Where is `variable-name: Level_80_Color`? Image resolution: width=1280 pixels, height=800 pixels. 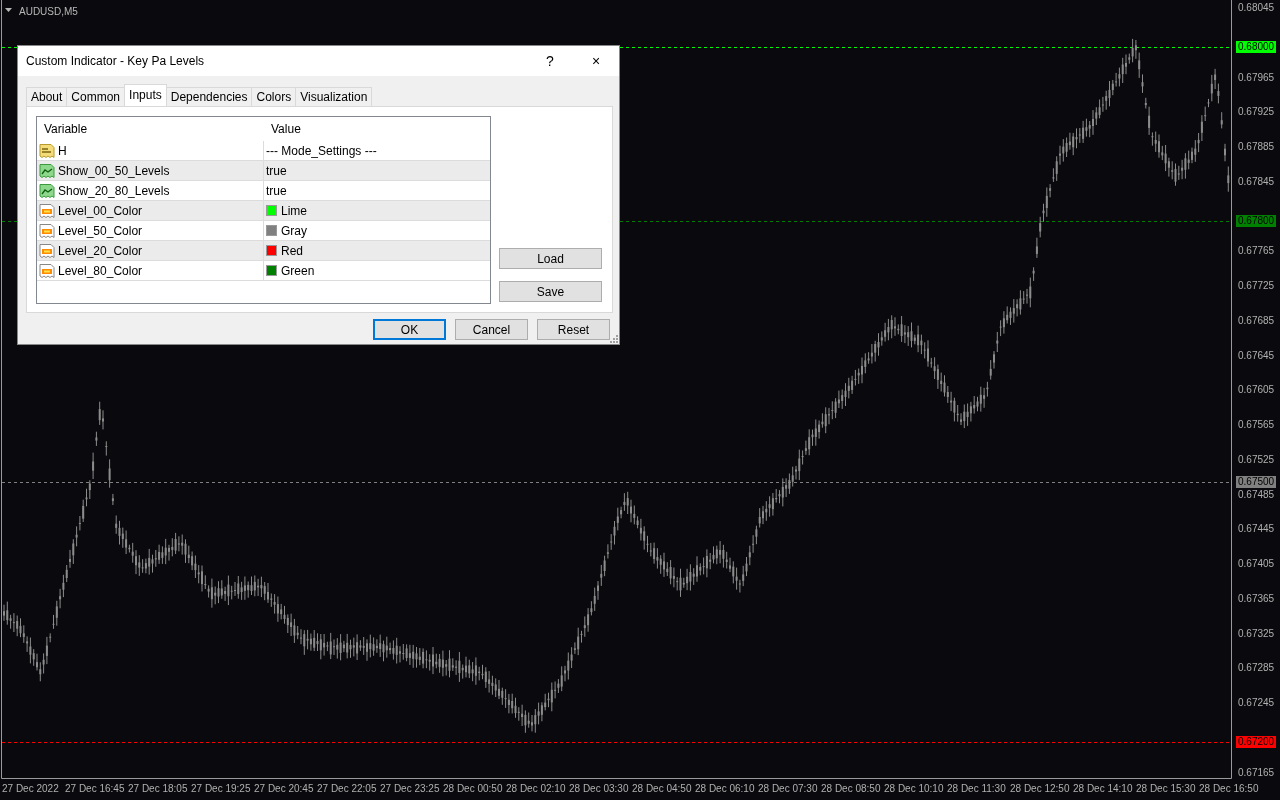
variable-name: Level_80_Color is located at coordinates (100, 271).